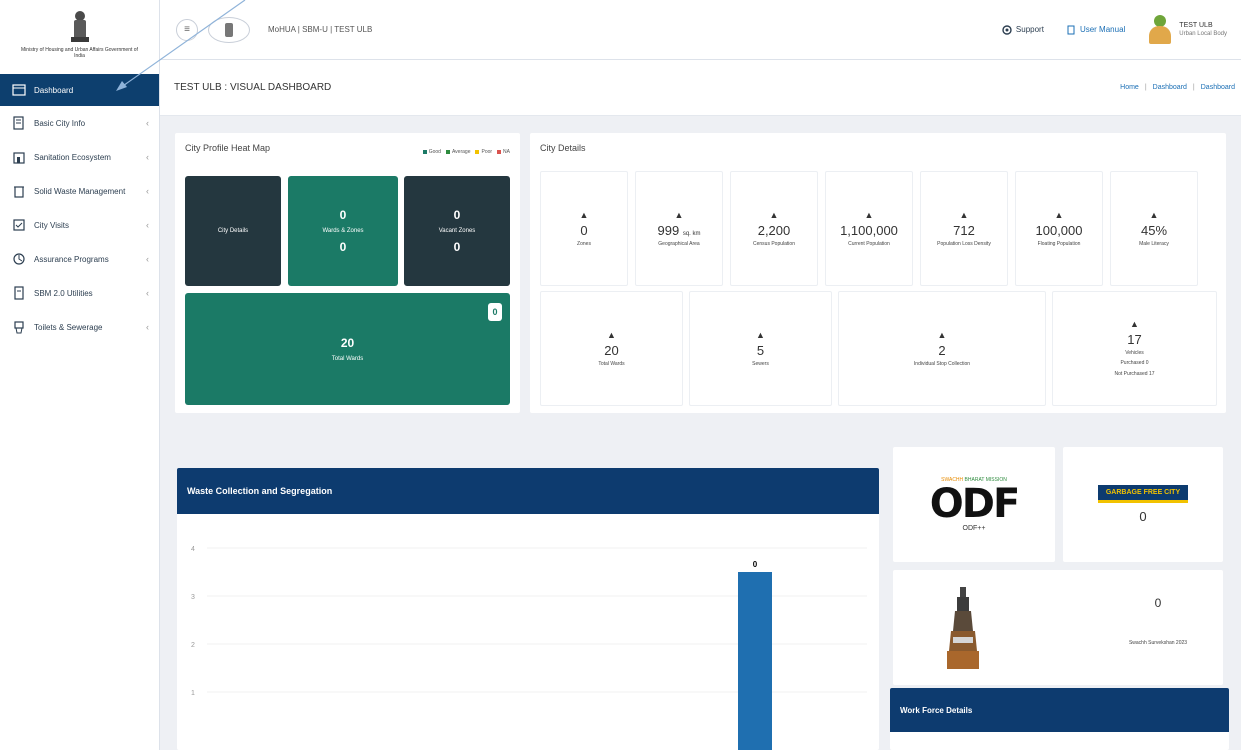 The width and height of the screenshot is (1241, 750). I want to click on stat-card-census-population: ▲ 2,200 Census Population, so click(774, 228).